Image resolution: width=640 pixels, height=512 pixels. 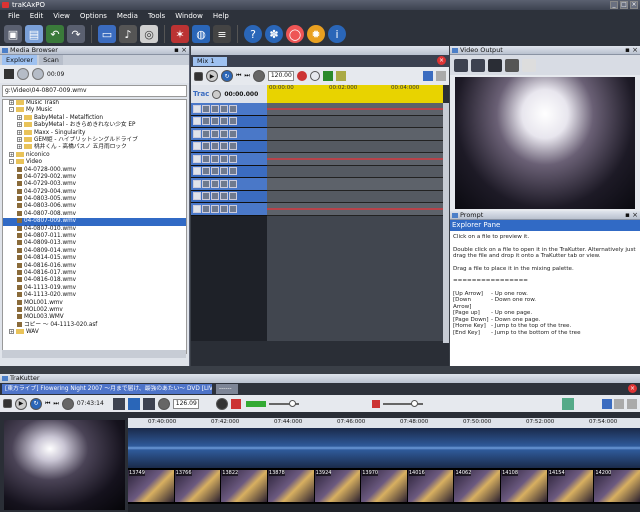 What do you see at coordinates (614, 5) in the screenshot?
I see `minimize-button: _` at bounding box center [614, 5].